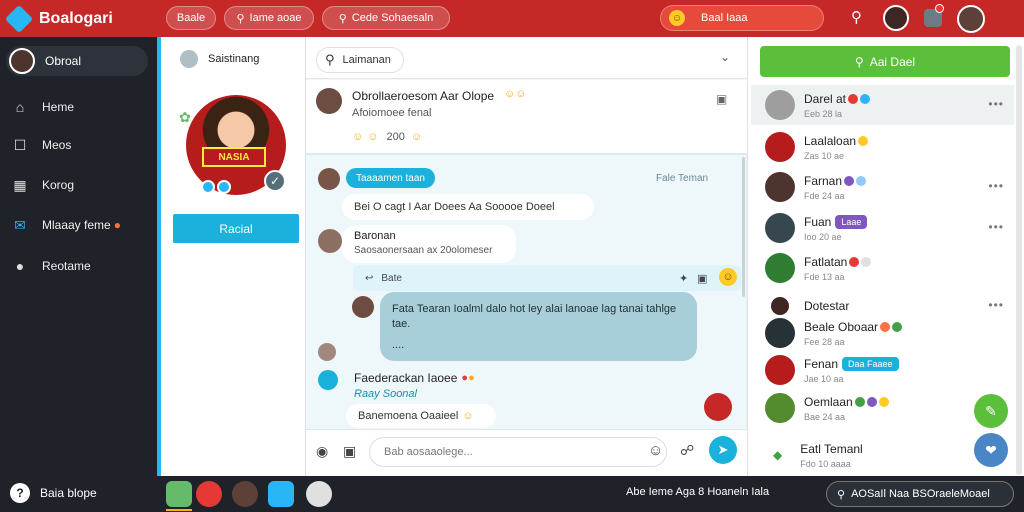 The width and height of the screenshot is (1024, 512). I want to click on help-link: ? Baia blope, so click(53, 493).